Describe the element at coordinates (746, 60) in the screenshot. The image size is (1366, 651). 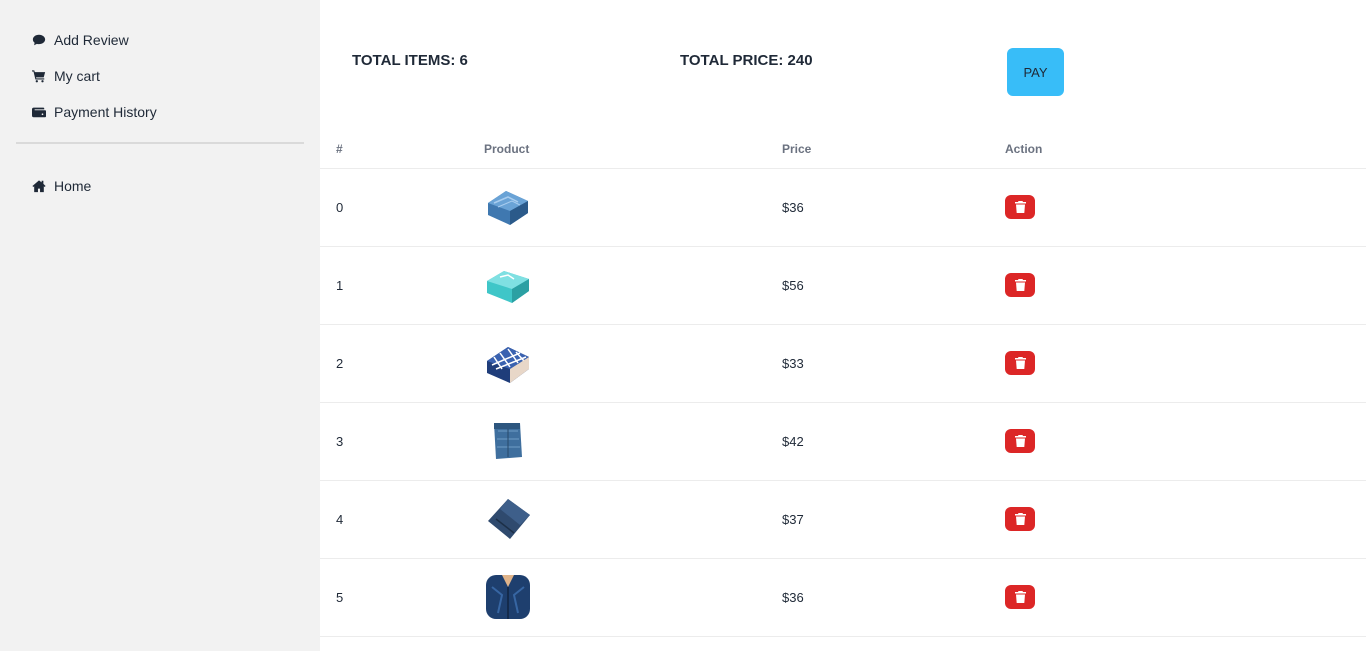
I see `total-price: TOTAL PRICE: 240` at that location.